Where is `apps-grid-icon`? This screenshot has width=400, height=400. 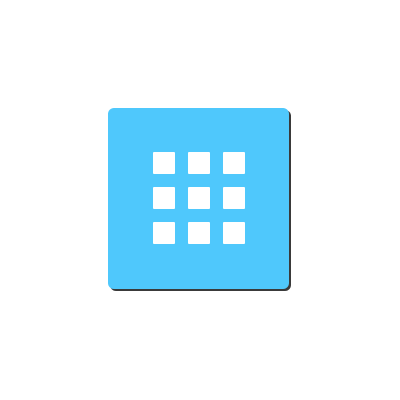 apps-grid-icon is located at coordinates (199, 198).